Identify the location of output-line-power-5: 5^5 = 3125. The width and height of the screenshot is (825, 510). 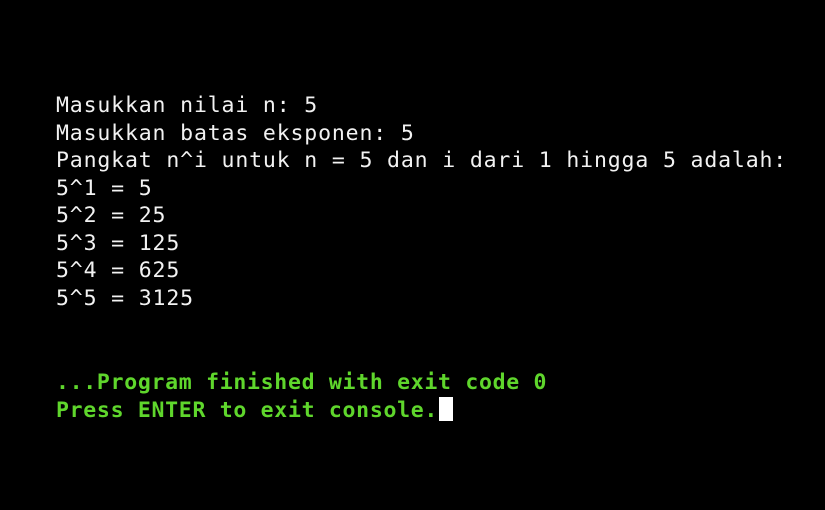
(125, 298).